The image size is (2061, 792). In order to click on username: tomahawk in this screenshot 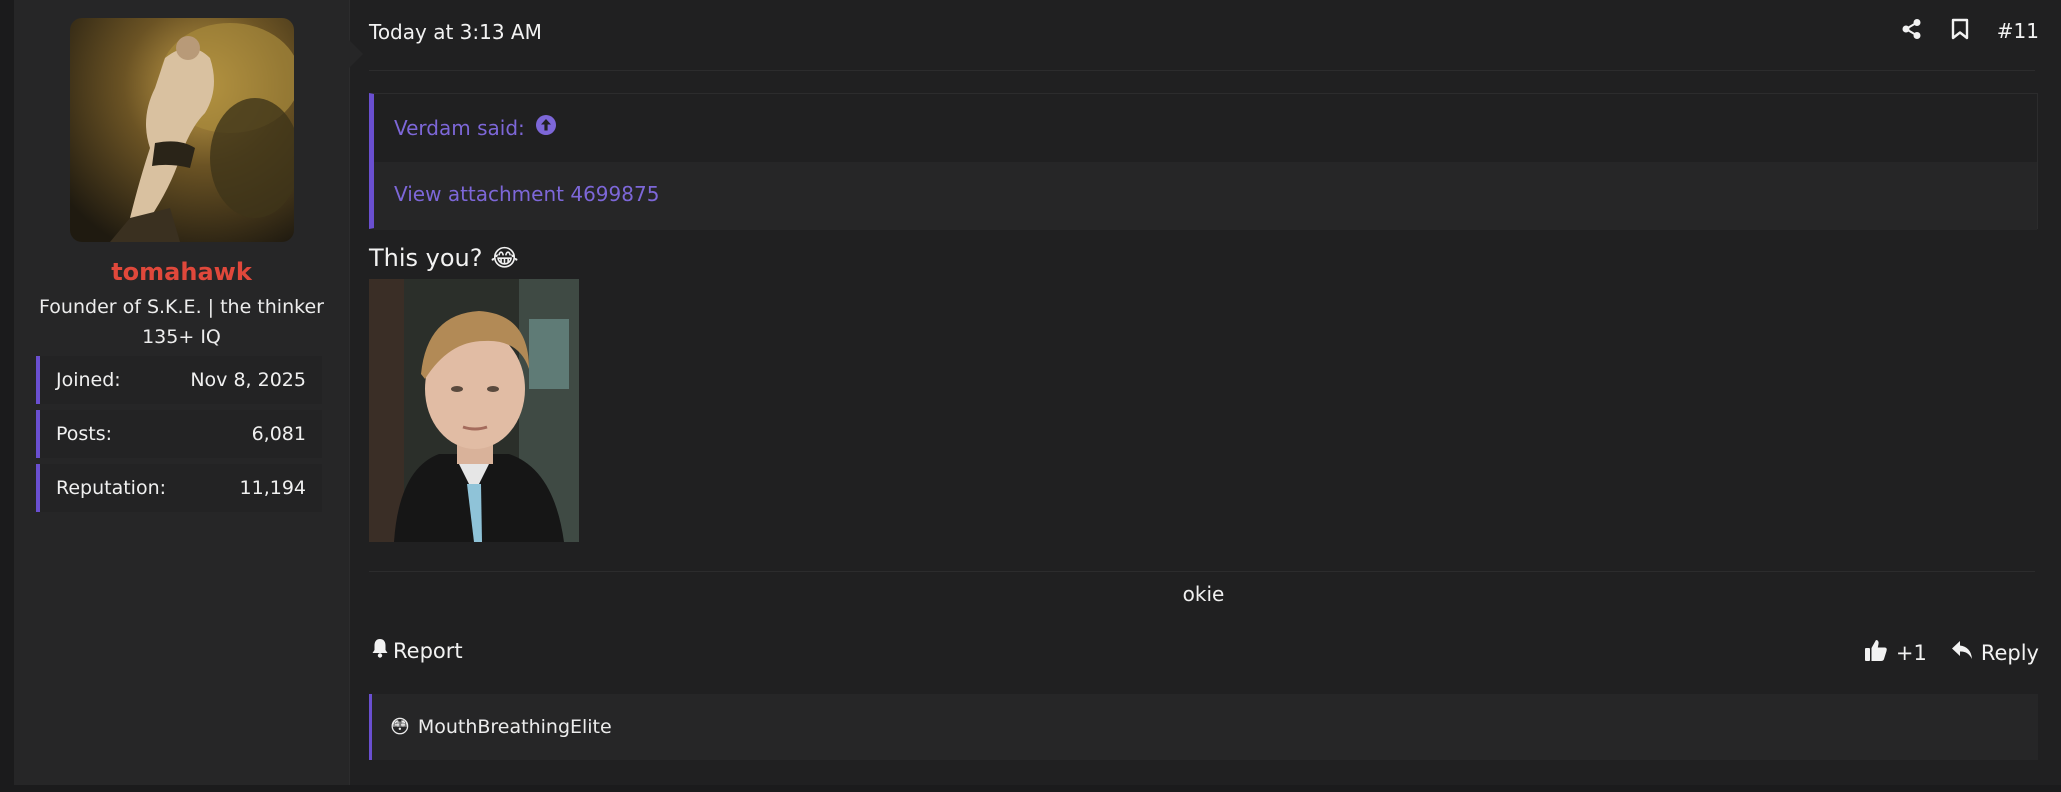, I will do `click(181, 272)`.